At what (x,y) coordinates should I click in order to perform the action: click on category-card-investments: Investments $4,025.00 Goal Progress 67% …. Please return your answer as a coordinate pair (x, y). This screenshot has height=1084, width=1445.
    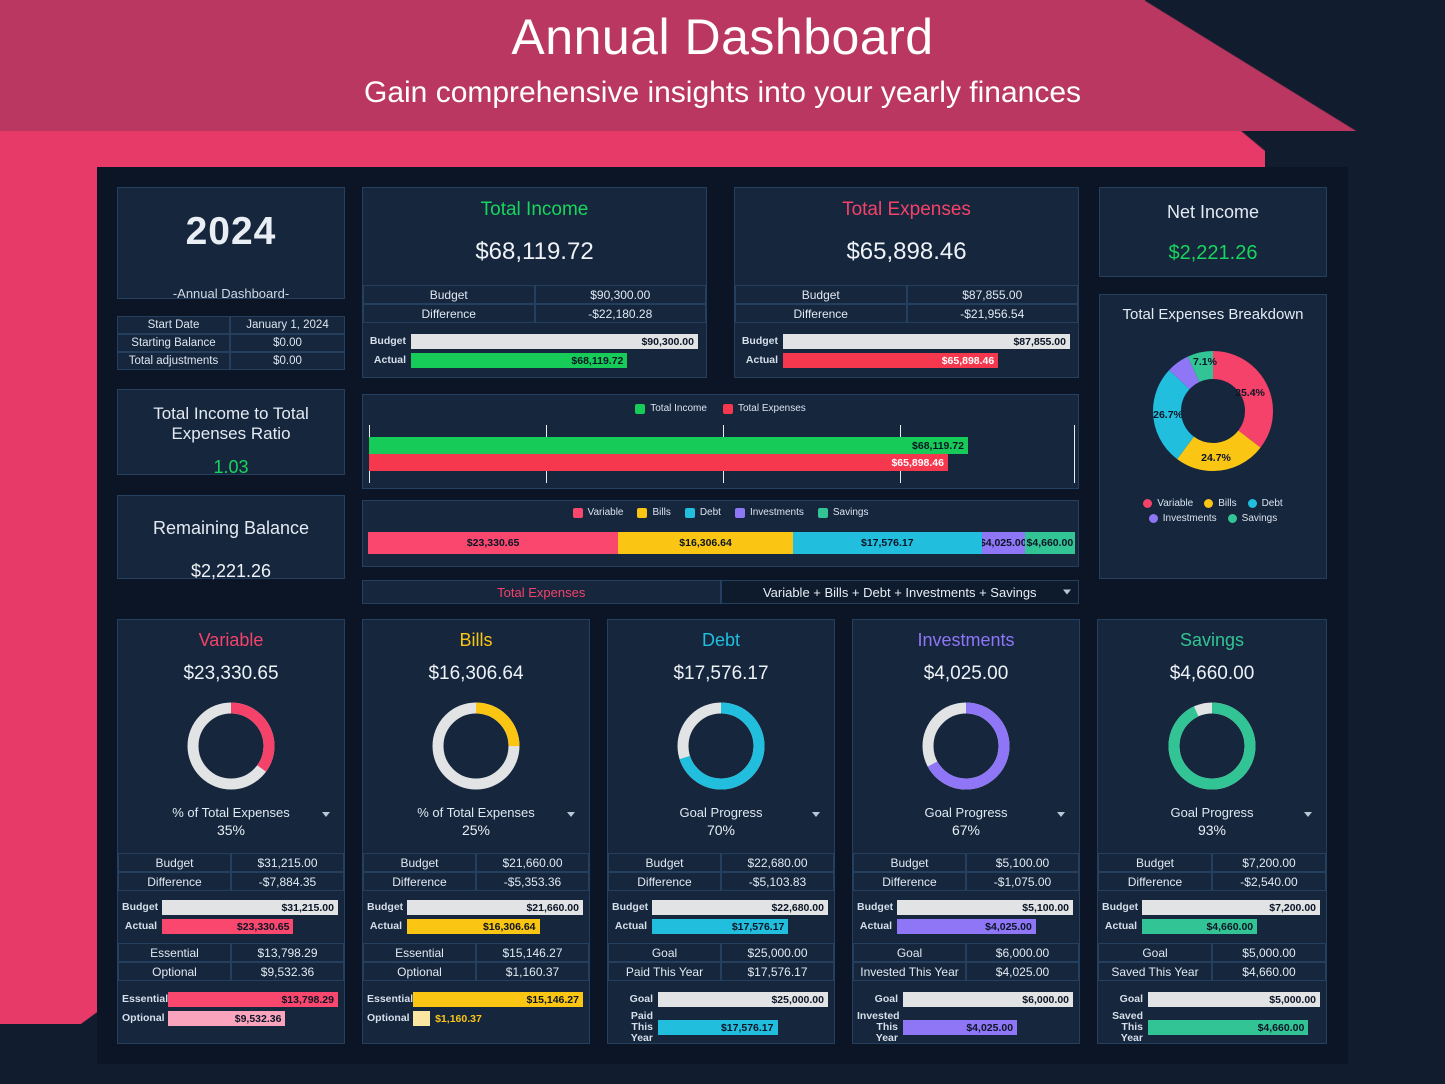
    Looking at the image, I should click on (966, 831).